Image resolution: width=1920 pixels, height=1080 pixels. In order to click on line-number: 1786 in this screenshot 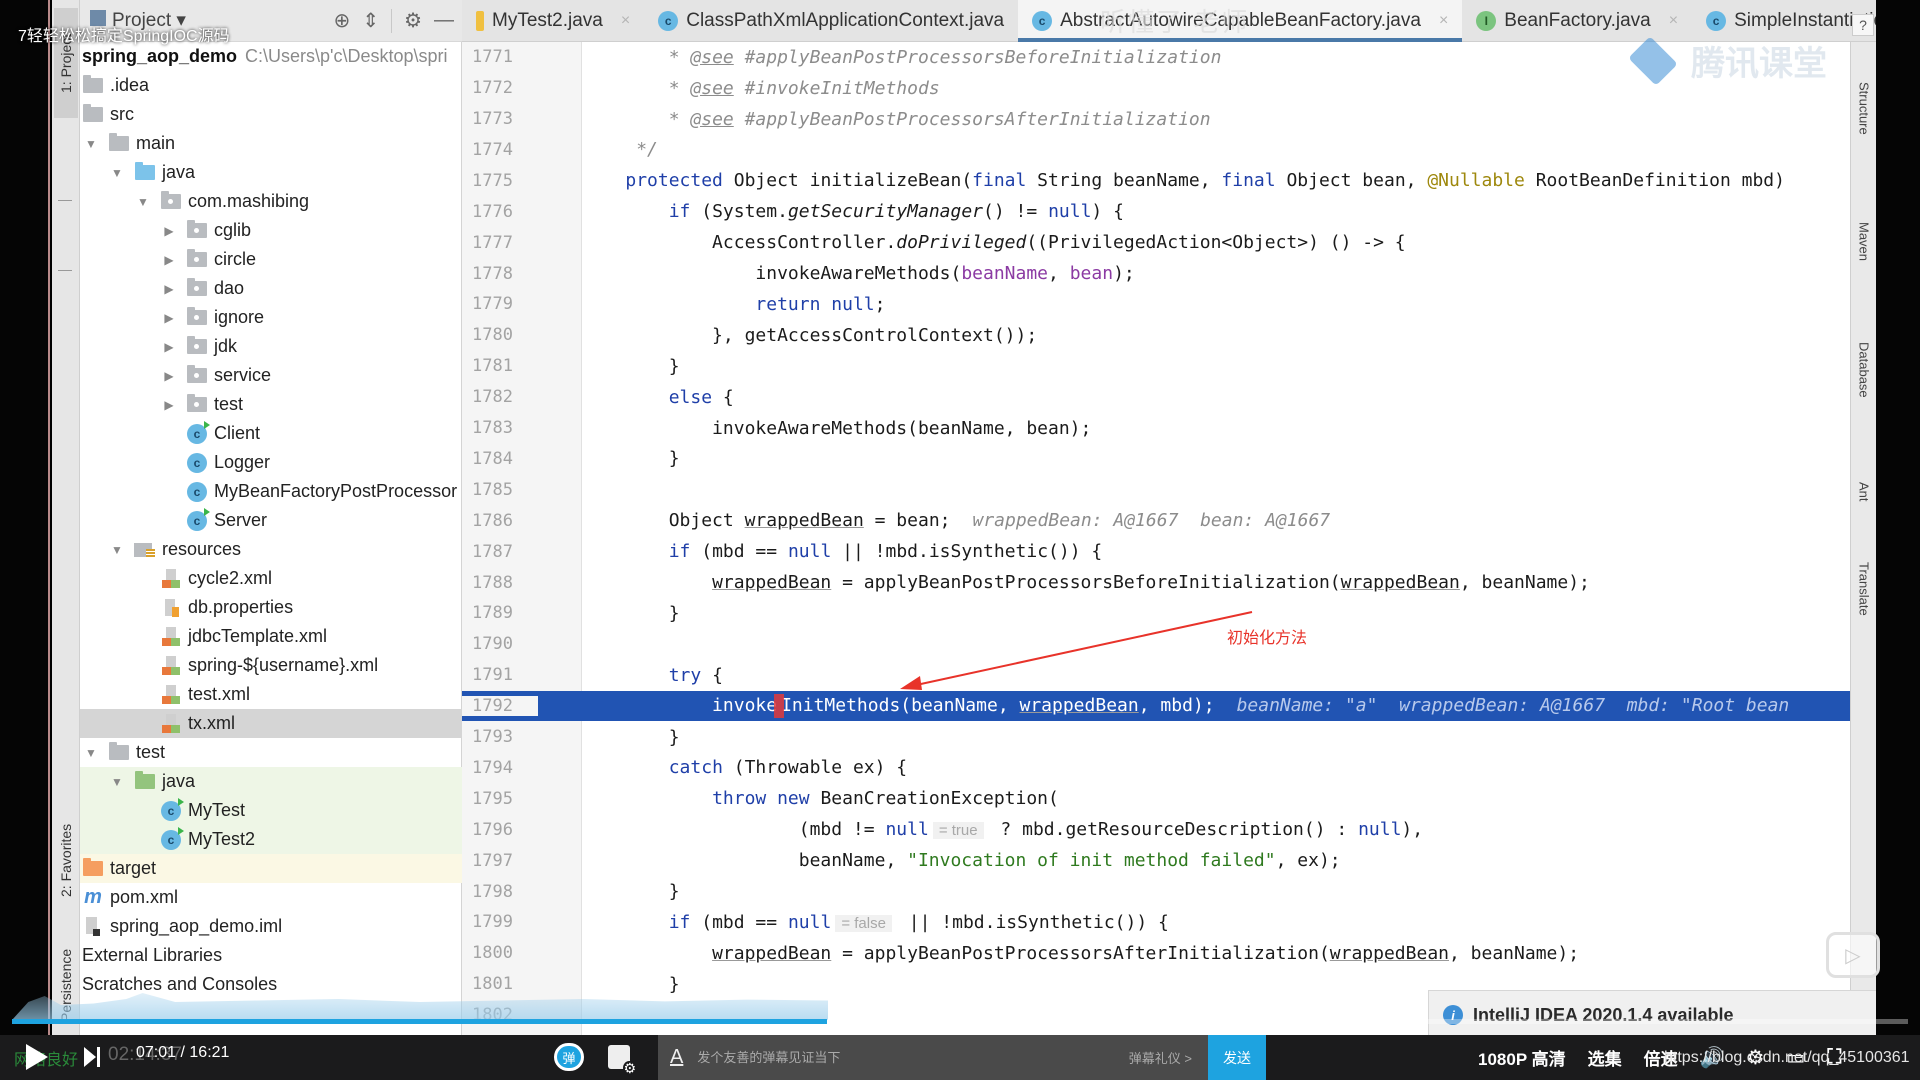, I will do `click(500, 521)`.